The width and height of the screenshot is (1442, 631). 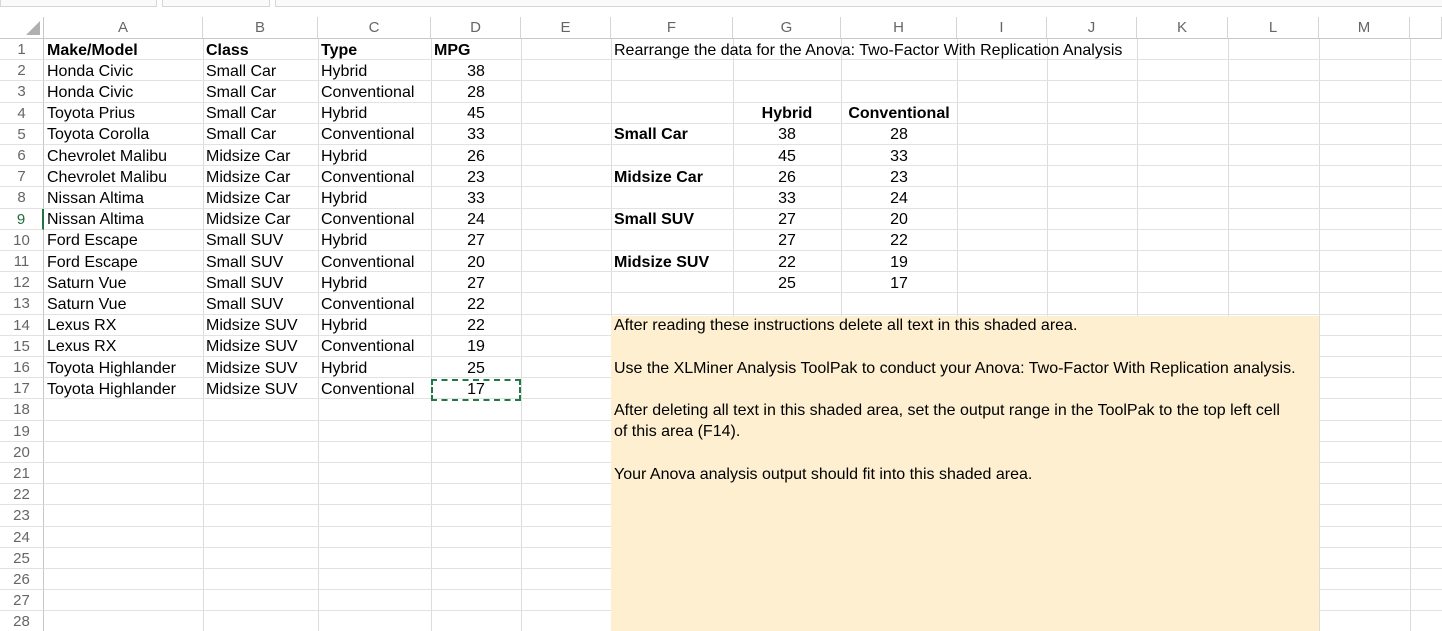 What do you see at coordinates (22, 495) in the screenshot?
I see `row-header-22: 22` at bounding box center [22, 495].